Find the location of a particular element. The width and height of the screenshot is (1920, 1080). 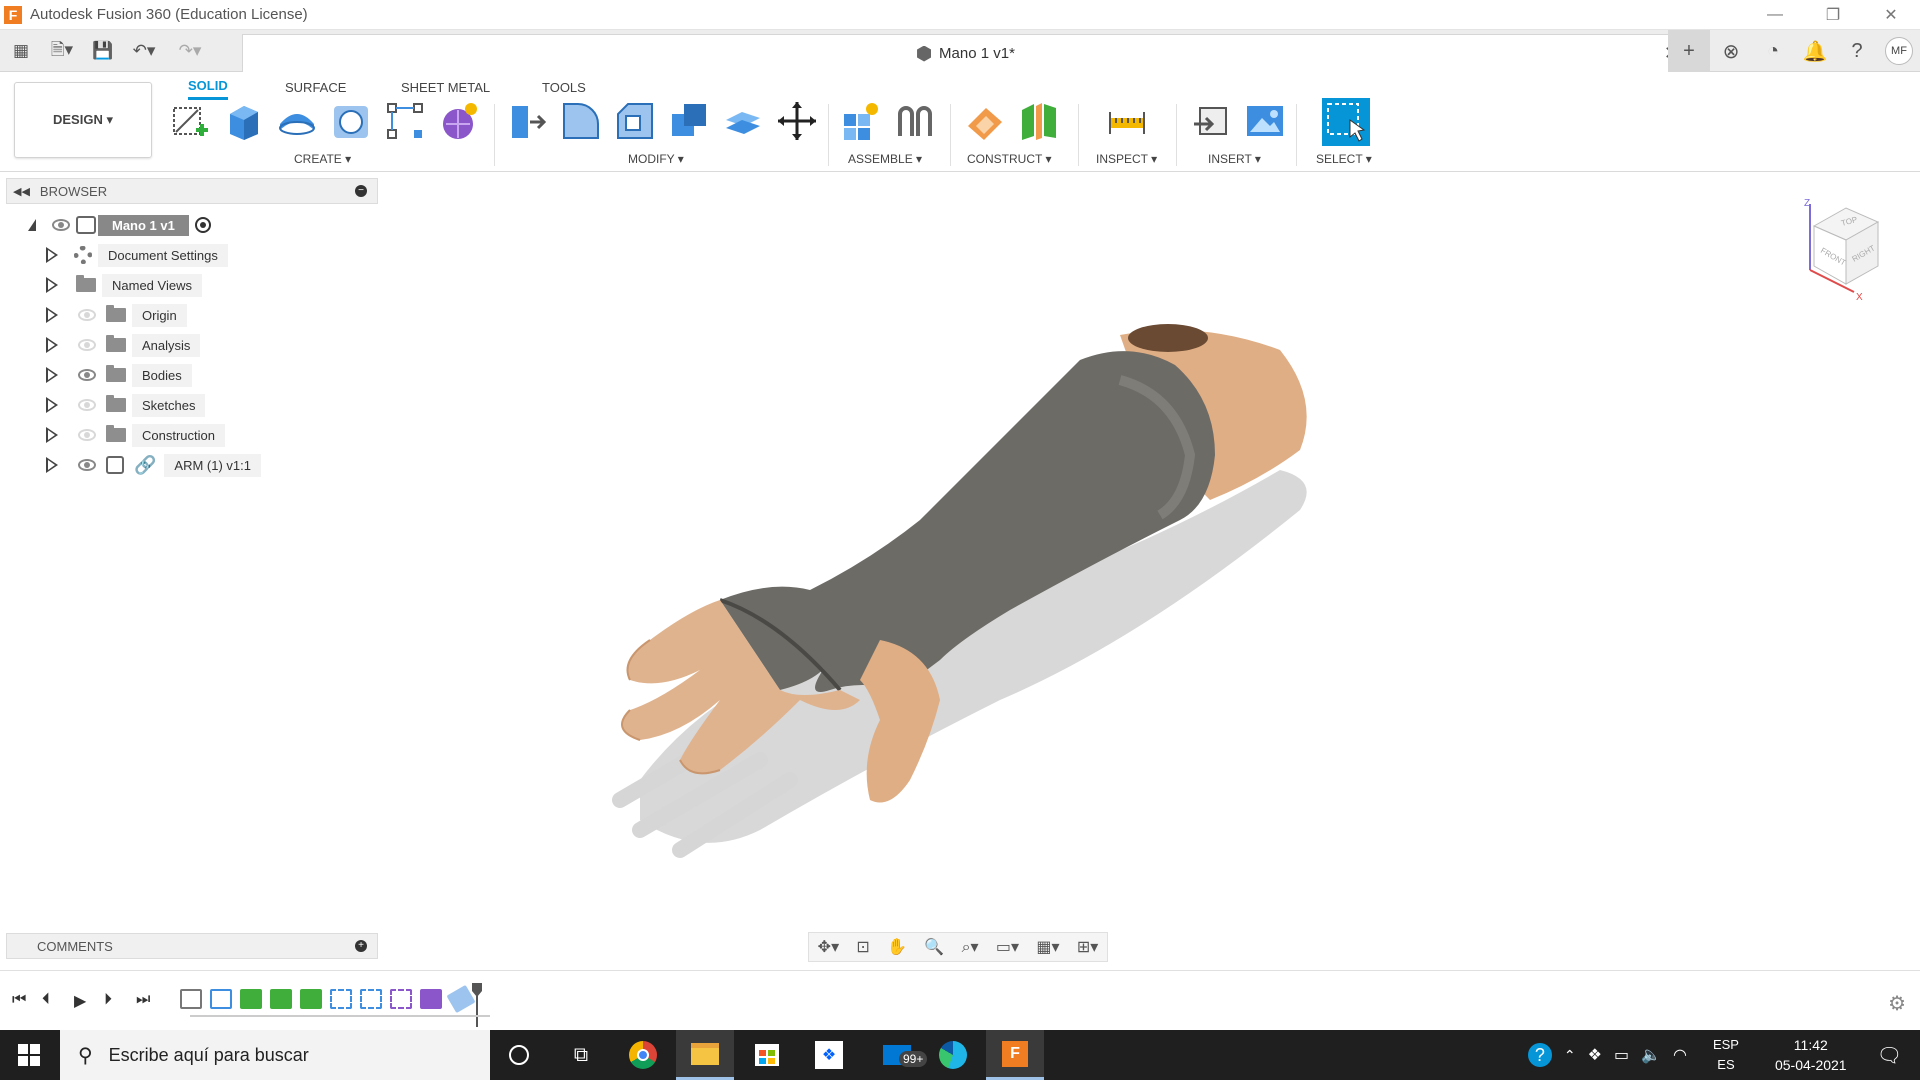

step-forward-icon: ⏵ is located at coordinates (108, 1000).